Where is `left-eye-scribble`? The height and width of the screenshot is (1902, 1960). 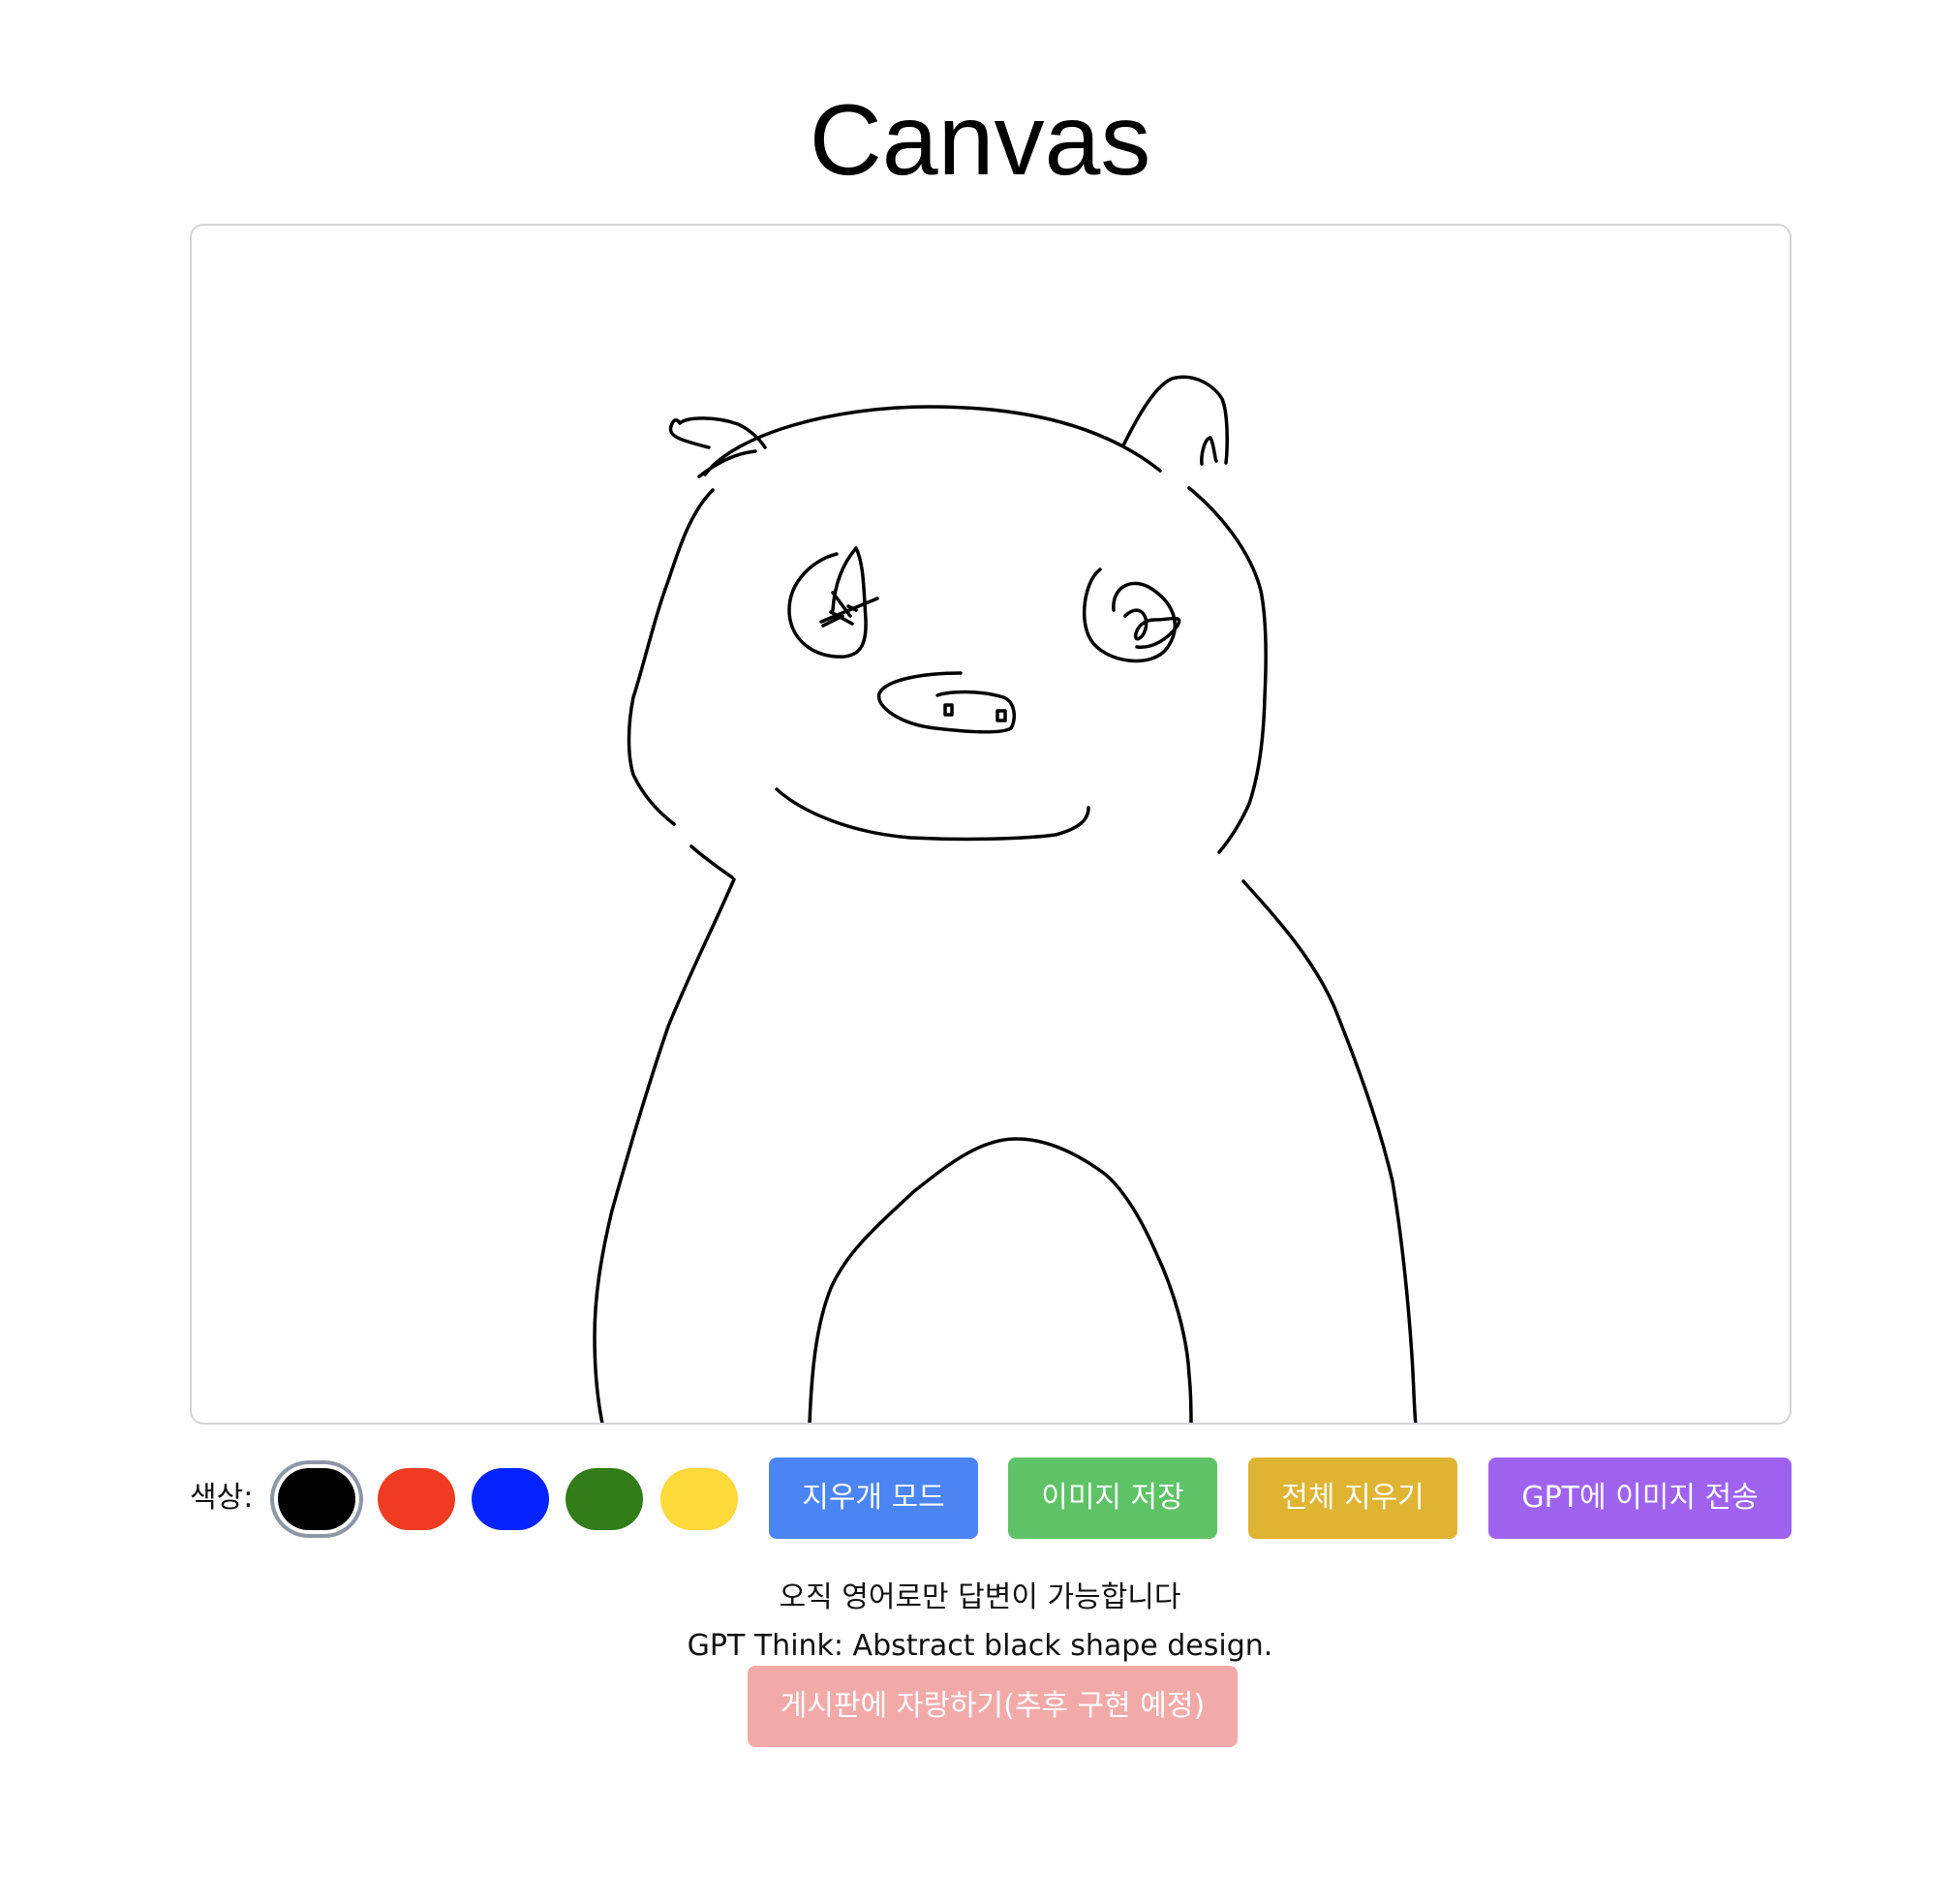 left-eye-scribble is located at coordinates (849, 609).